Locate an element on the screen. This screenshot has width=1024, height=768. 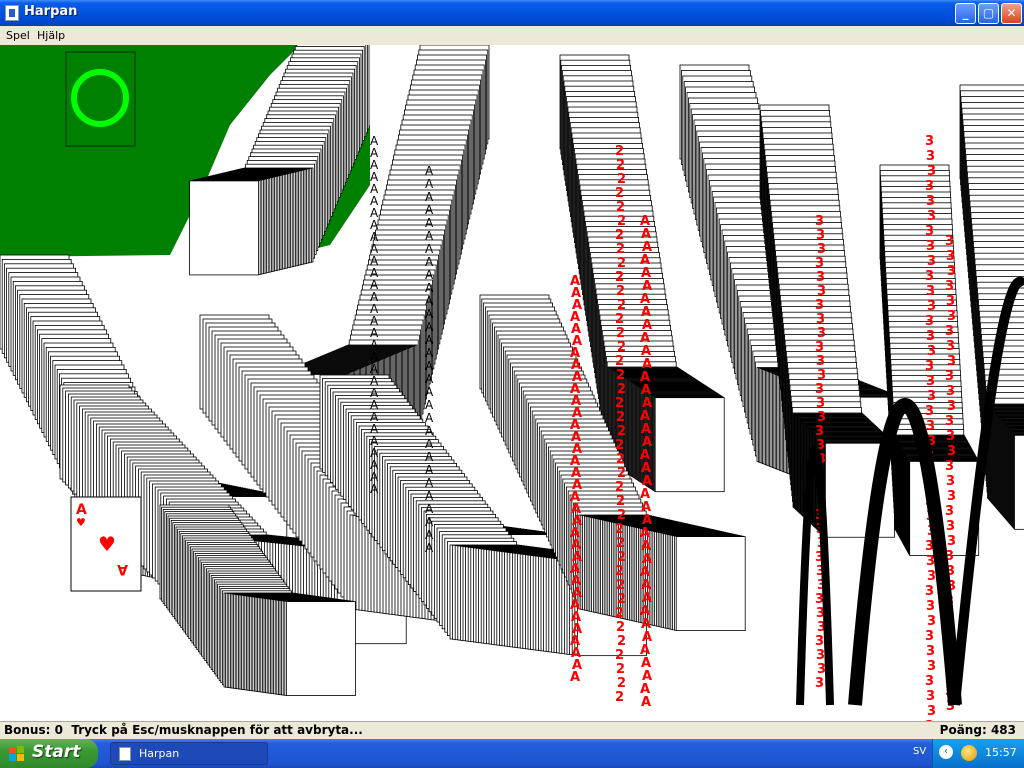
menu-bar: Spel Hjälp is located at coordinates (512, 35).